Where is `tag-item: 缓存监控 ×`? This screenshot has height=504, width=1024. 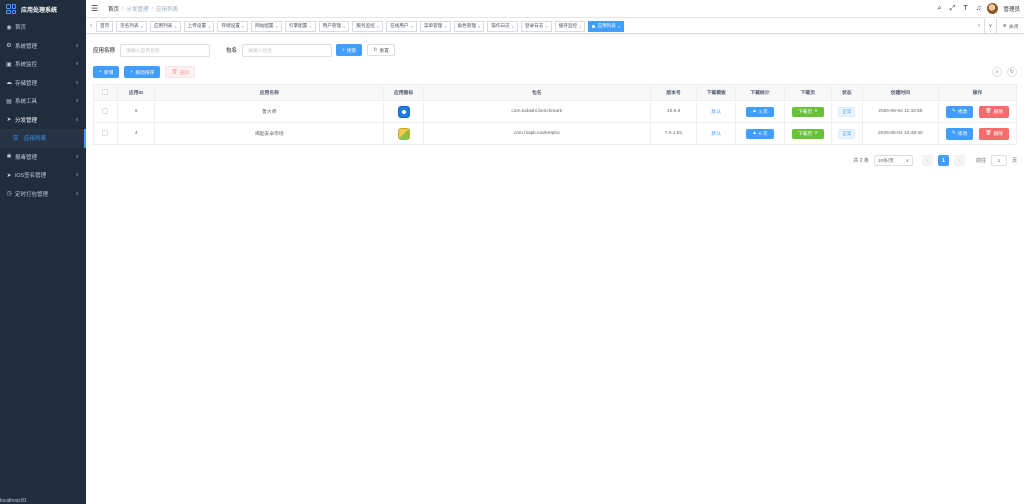
tag-item: 缓存监控 × is located at coordinates (570, 26).